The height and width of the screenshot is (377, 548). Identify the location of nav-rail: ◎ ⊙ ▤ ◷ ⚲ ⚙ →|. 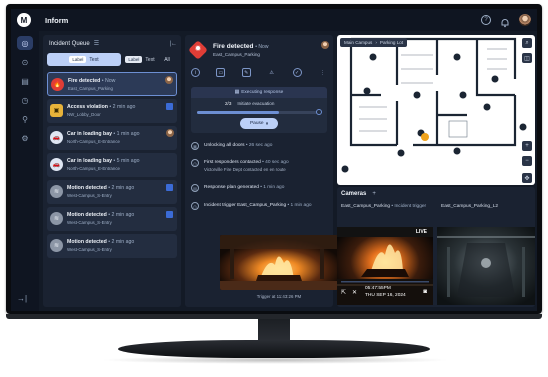
(25, 171).